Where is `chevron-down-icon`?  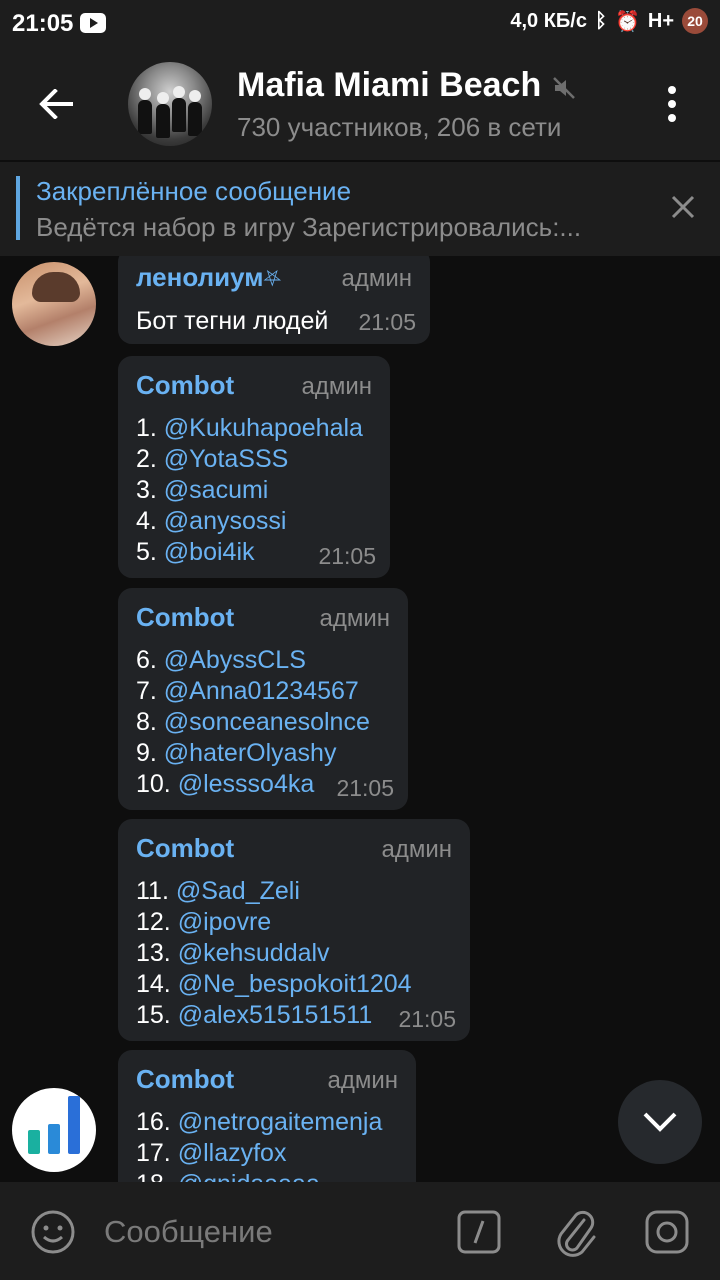
chevron-down-icon is located at coordinates (660, 1122).